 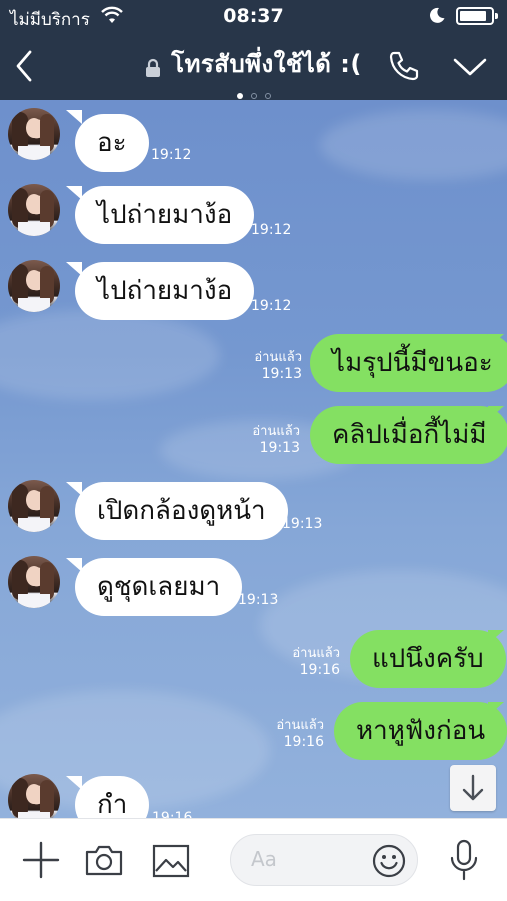 I want to click on chevron-down-icon, so click(x=470, y=67).